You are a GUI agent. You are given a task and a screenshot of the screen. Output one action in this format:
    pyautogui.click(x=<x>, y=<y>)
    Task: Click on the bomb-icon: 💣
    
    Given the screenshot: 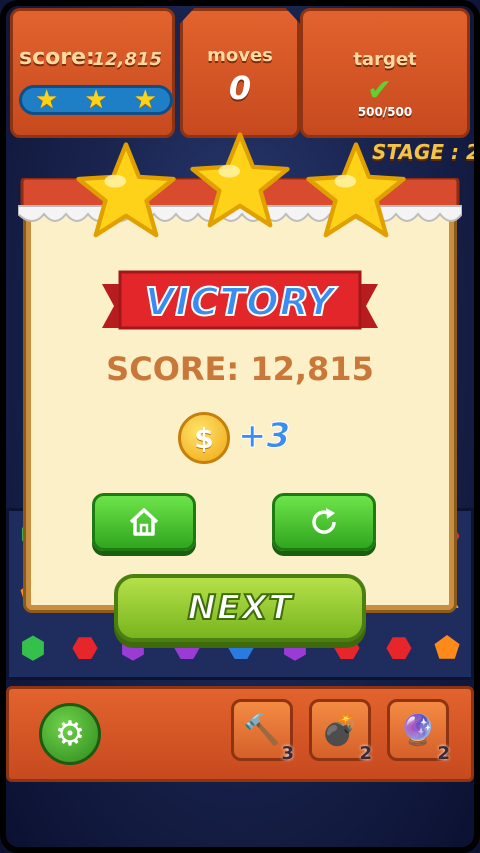 What is the action you would take?
    pyautogui.click(x=340, y=730)
    